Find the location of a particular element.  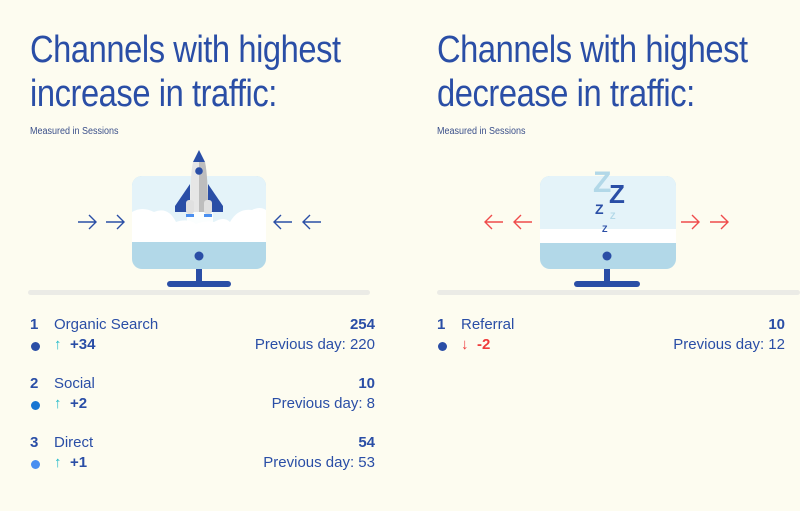

decrease-channel-list: 1 Referral 10 ↓ -2 Previous day: 12 is located at coordinates (611, 345).